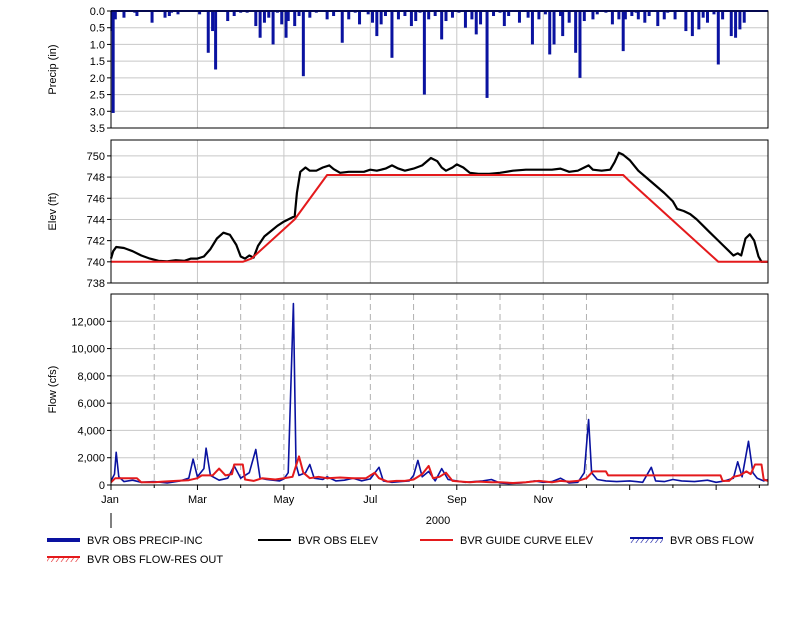  I want to click on flow-ytick-label: 8,000, so click(91, 377).